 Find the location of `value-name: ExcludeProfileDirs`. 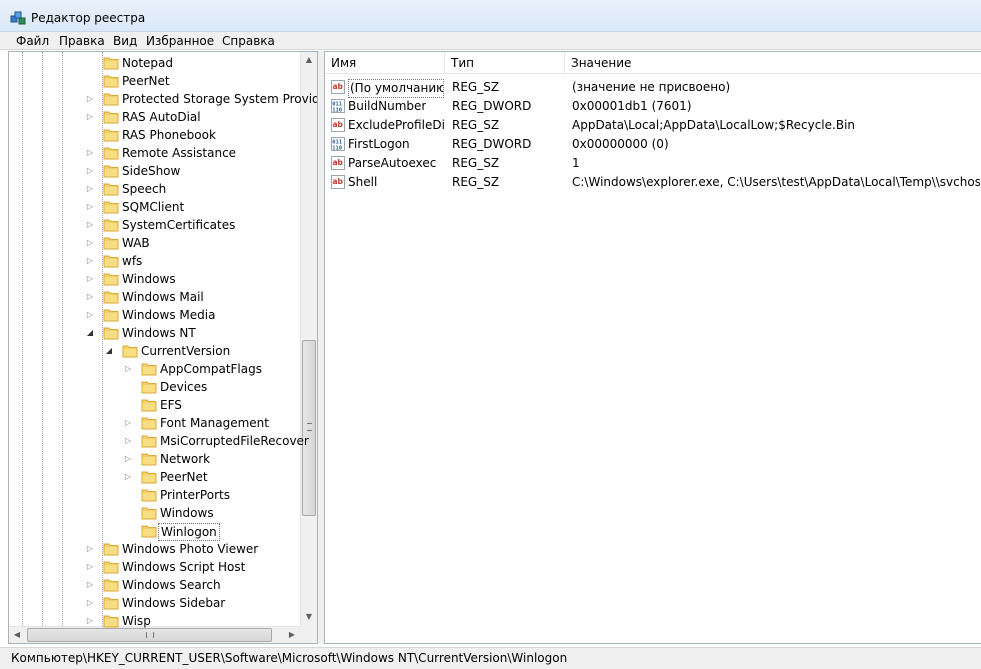

value-name: ExcludeProfileDirs is located at coordinates (396, 125).